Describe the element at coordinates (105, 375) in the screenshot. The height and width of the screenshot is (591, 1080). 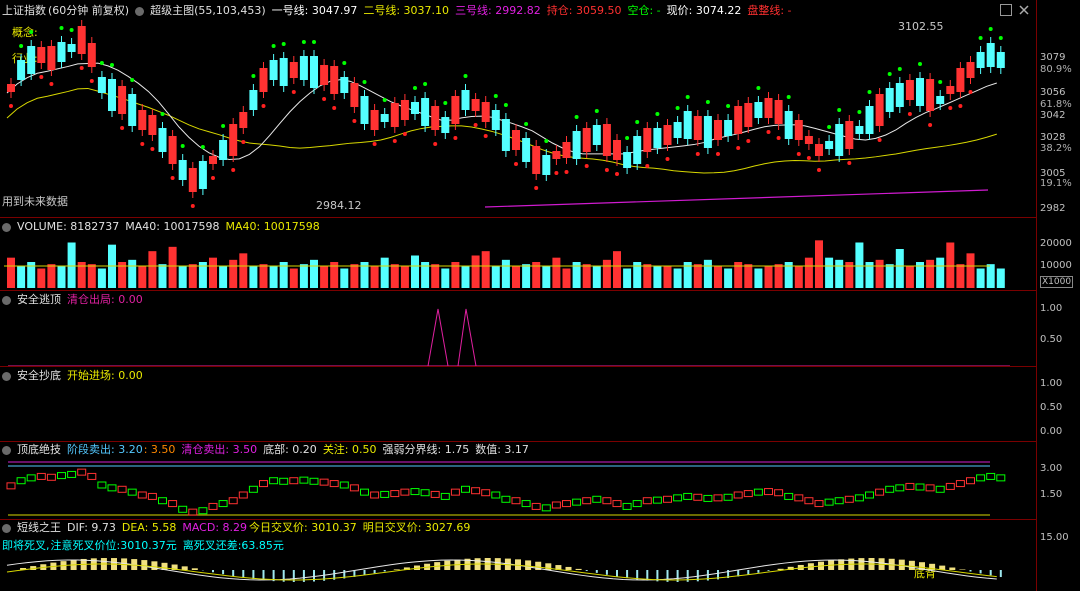
I see `bottom-value: 开始进场: 0.00` at that location.